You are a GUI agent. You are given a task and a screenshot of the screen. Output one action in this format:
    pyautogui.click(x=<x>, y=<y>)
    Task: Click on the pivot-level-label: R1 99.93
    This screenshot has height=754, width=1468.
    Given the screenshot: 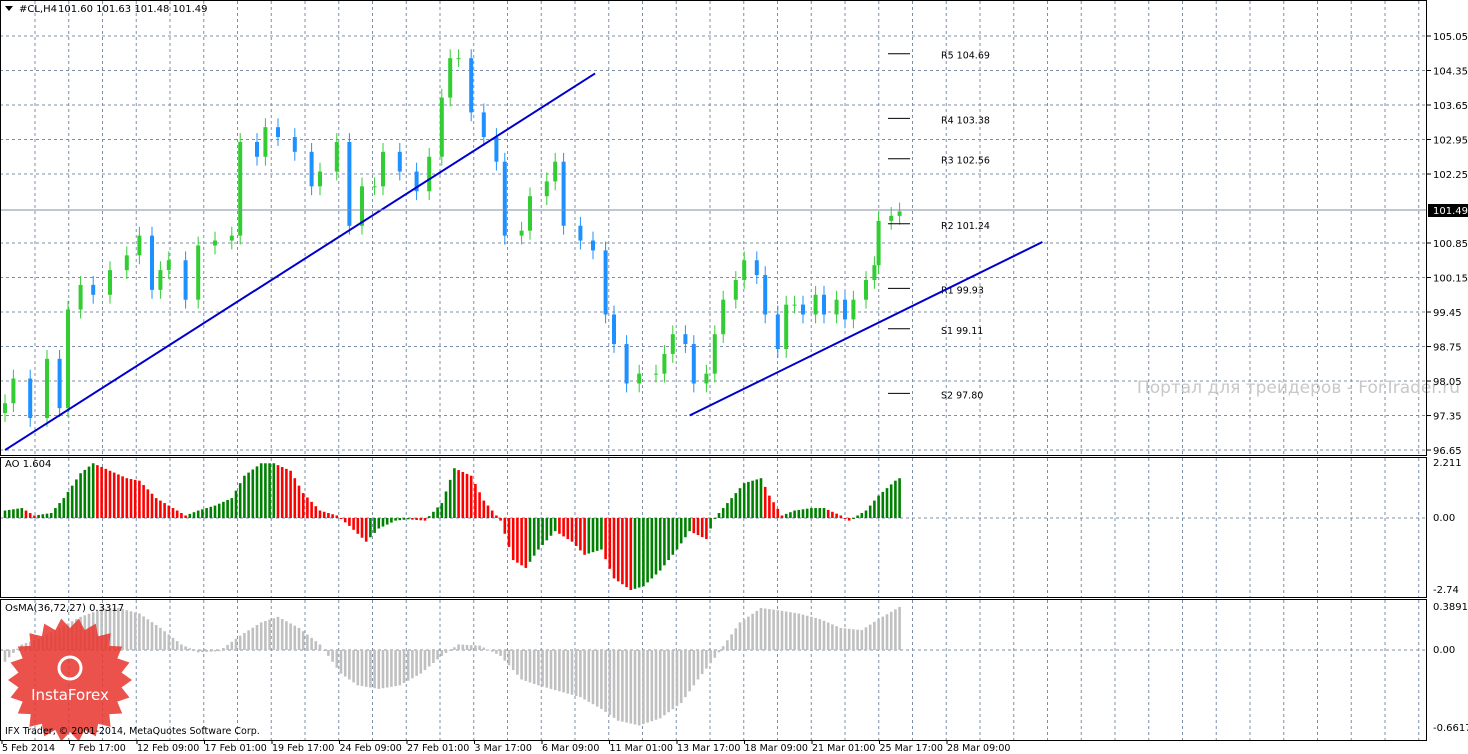 What is the action you would take?
    pyautogui.click(x=962, y=290)
    